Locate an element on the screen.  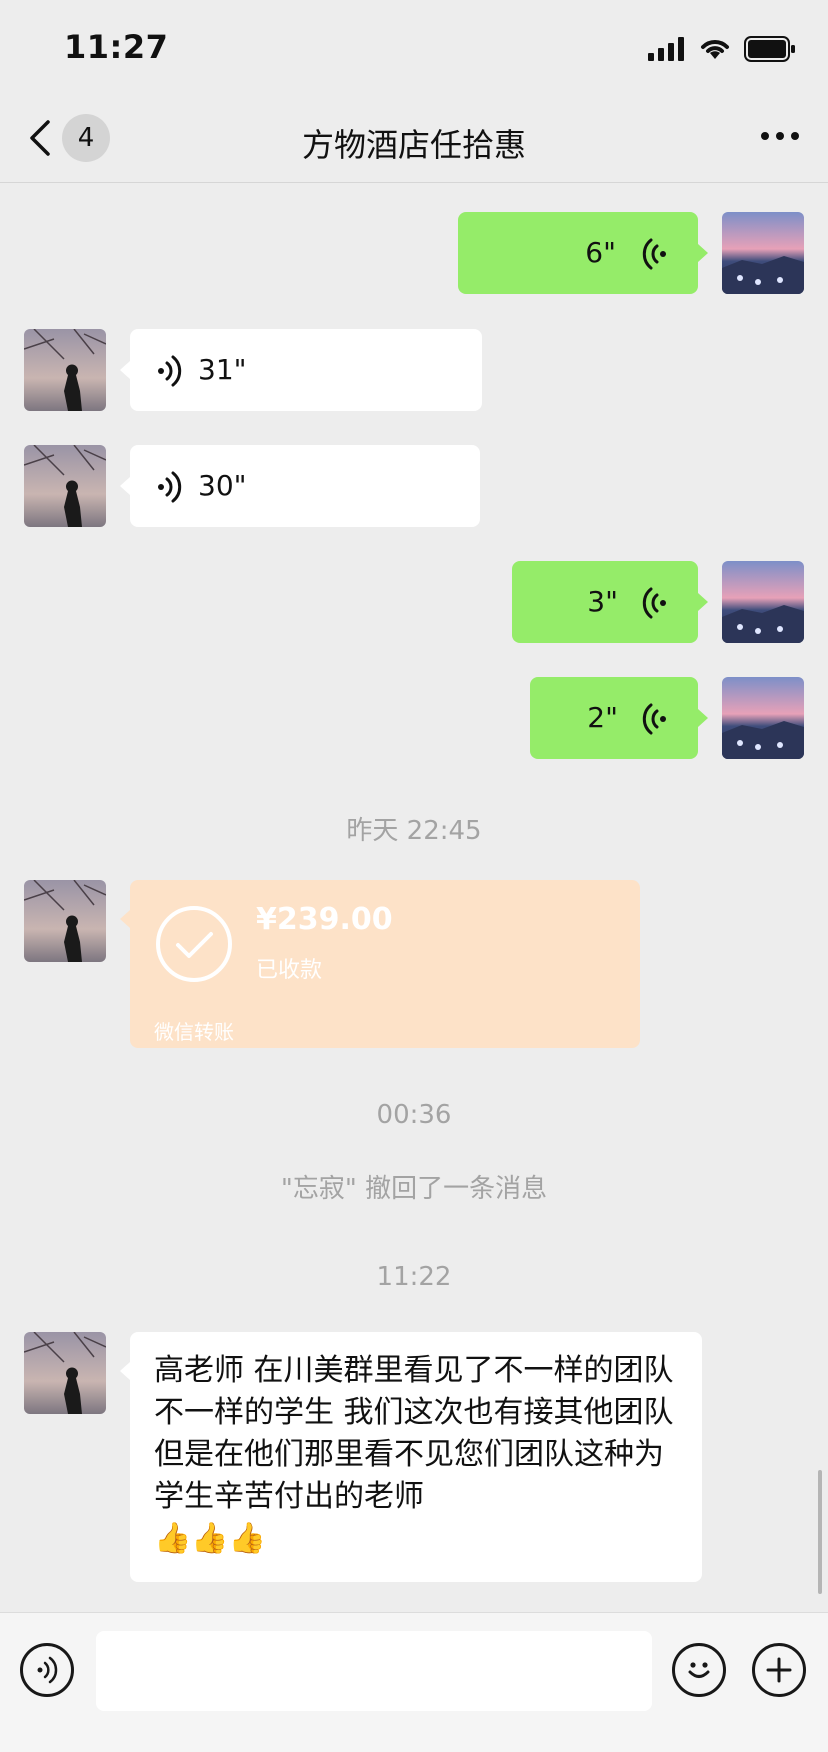
timestamp: 昨天 22:45 is located at coordinates (414, 831).